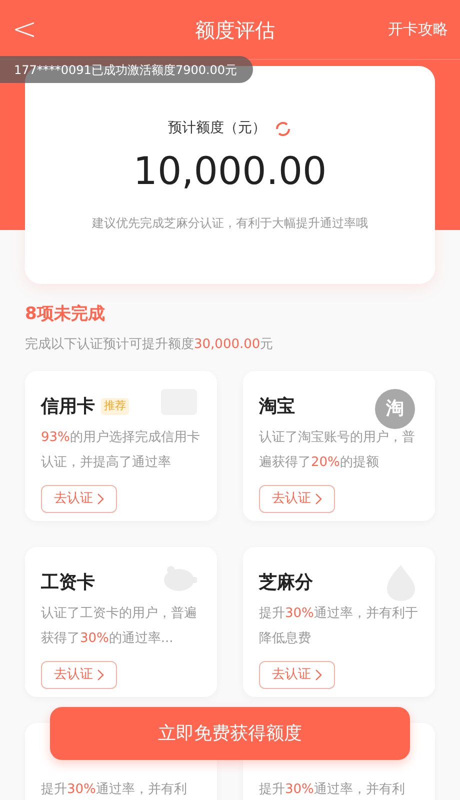 The width and height of the screenshot is (460, 800). What do you see at coordinates (283, 129) in the screenshot?
I see `refresh-icon` at bounding box center [283, 129].